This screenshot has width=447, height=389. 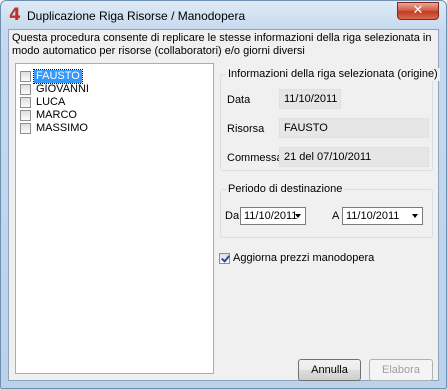 I want to click on list-item: GIOVANNI, so click(x=55, y=89).